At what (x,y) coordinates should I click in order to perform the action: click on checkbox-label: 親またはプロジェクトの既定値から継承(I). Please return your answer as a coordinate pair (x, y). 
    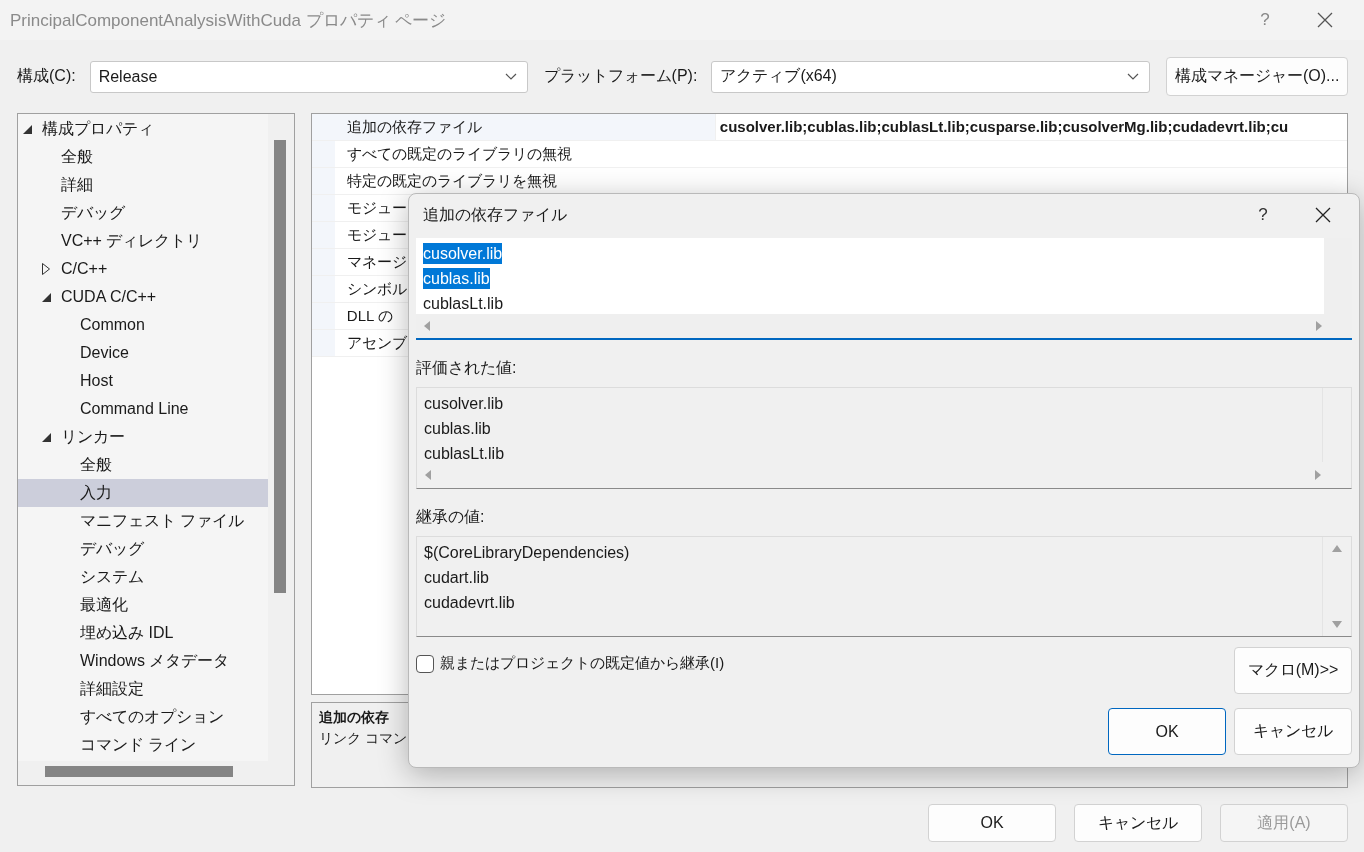
    Looking at the image, I should click on (582, 663).